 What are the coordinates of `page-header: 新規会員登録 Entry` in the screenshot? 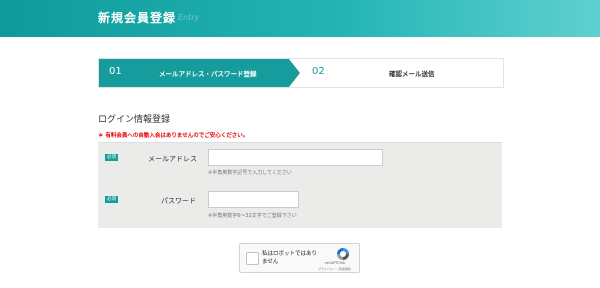 It's located at (300, 18).